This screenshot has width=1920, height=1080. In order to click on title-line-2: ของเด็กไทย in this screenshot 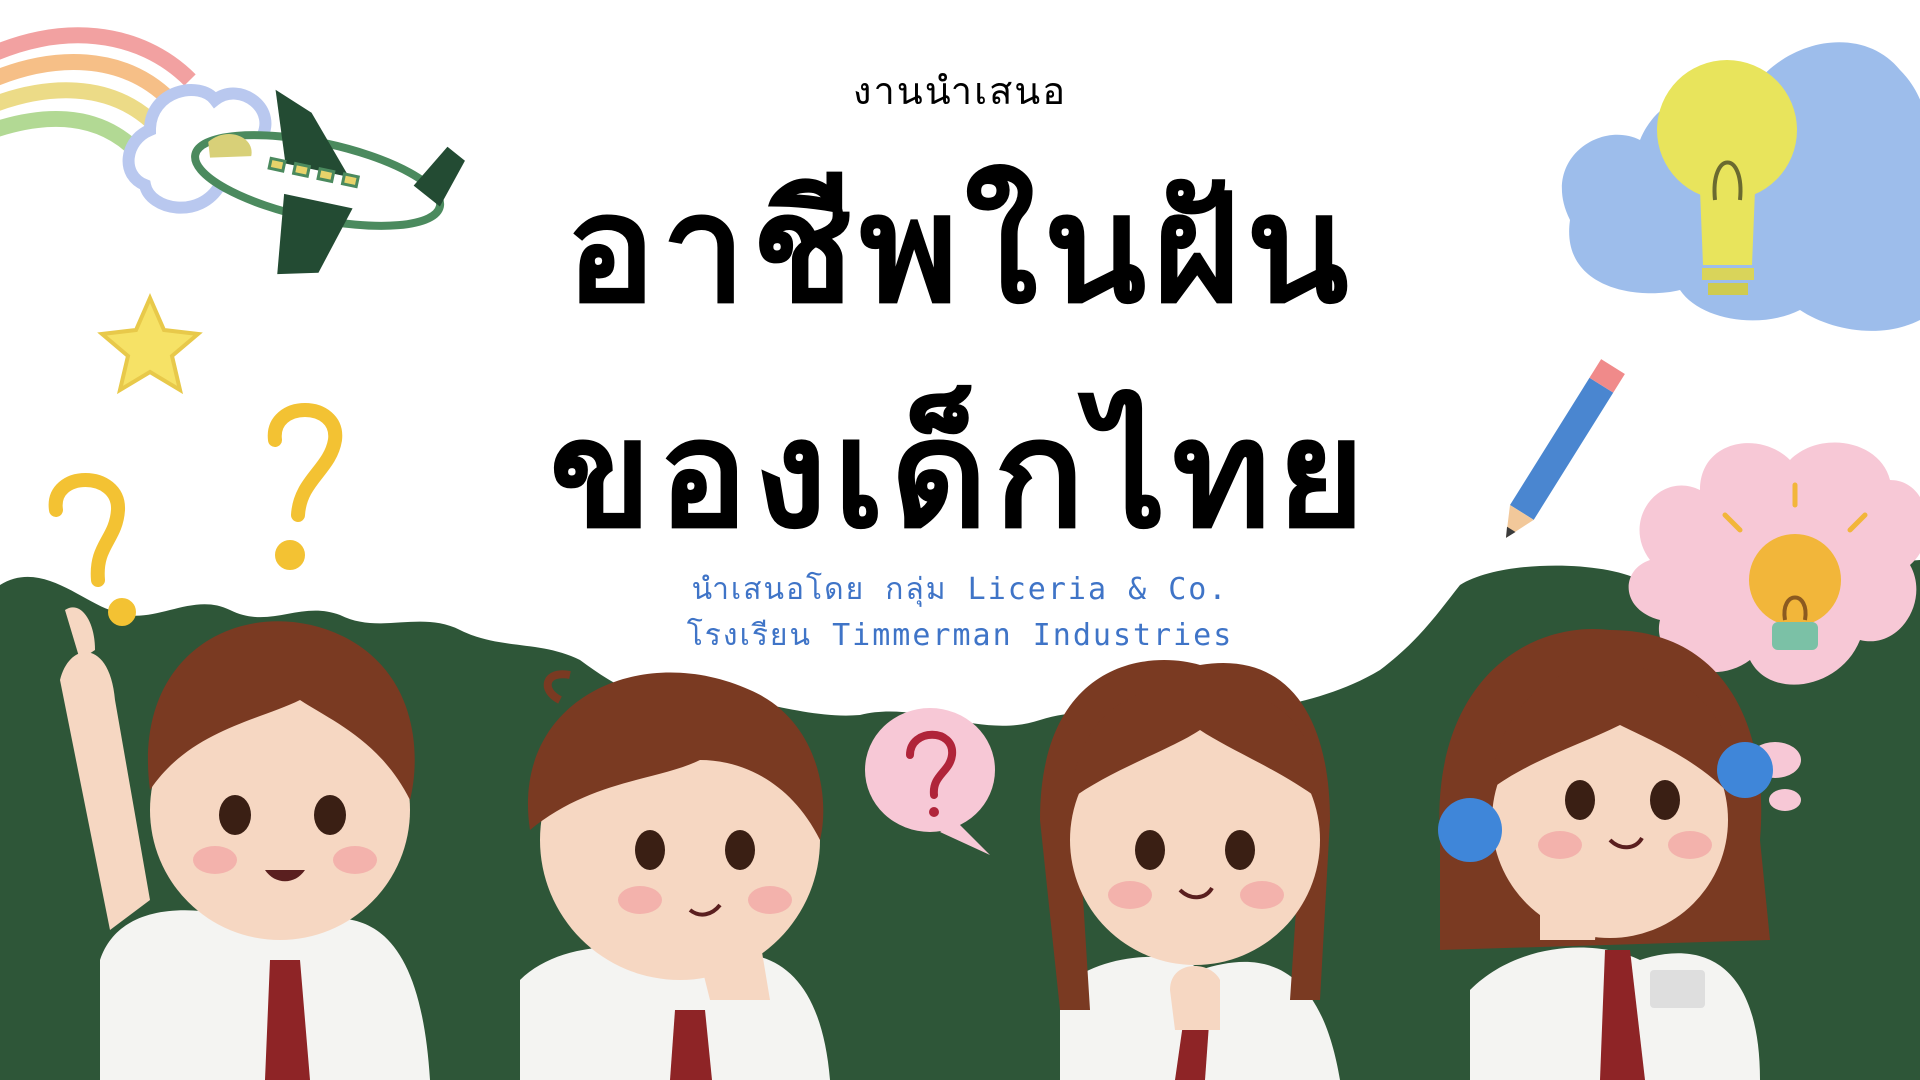, I will do `click(960, 475)`.